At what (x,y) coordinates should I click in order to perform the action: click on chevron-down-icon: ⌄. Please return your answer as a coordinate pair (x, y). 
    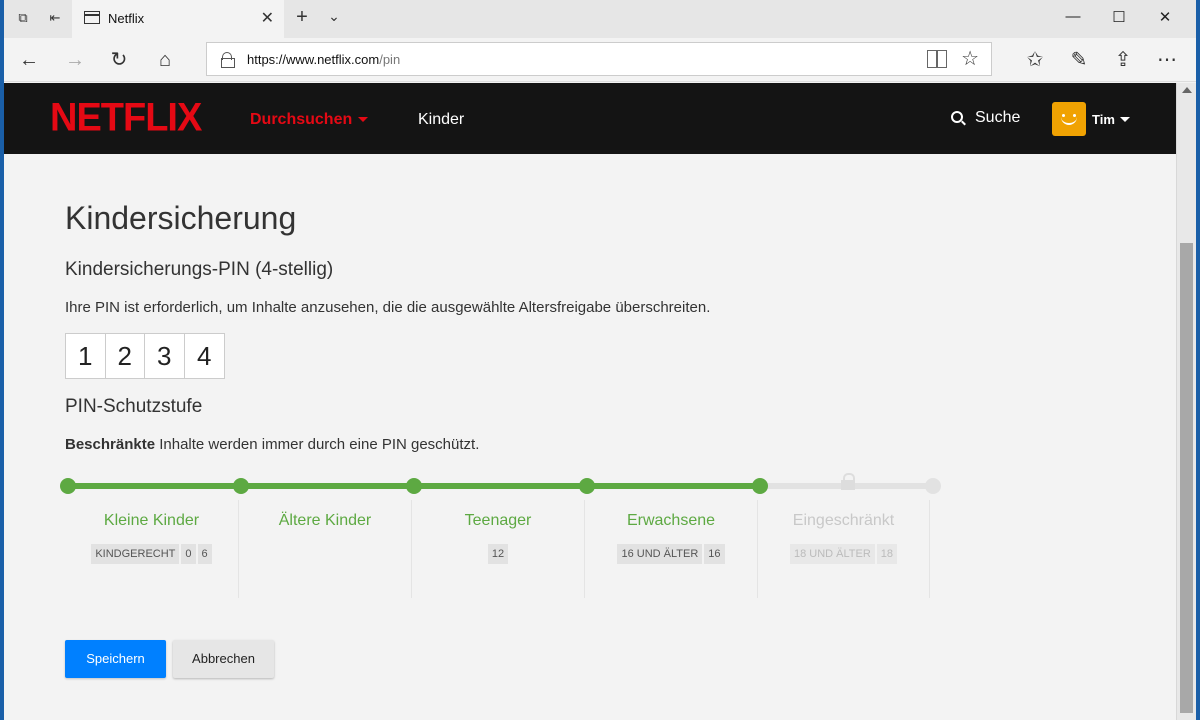
    Looking at the image, I should click on (334, 16).